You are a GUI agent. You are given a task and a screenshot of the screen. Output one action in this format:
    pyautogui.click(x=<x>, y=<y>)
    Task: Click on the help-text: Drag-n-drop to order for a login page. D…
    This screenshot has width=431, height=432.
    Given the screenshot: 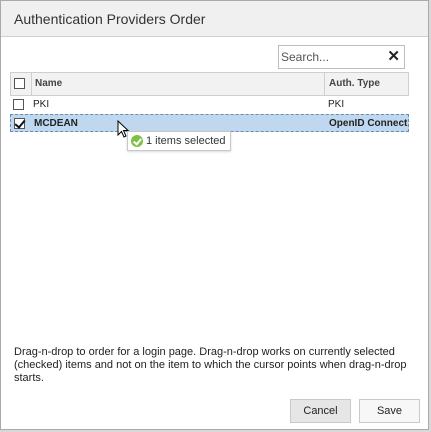 What is the action you would take?
    pyautogui.click(x=210, y=365)
    